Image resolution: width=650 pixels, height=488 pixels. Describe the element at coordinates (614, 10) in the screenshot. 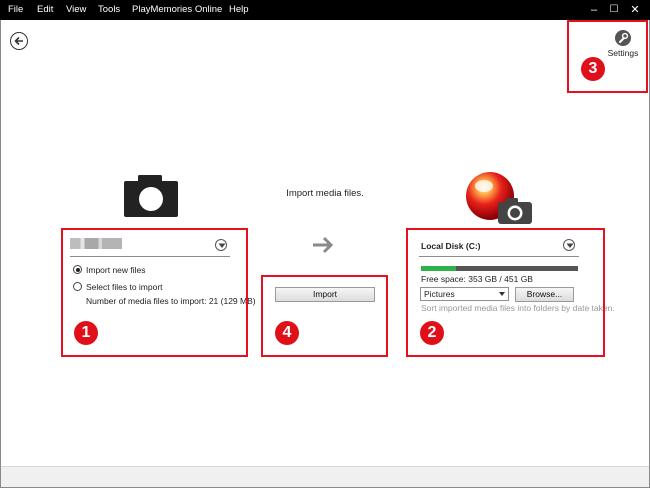

I see `maximize-button: ☐` at that location.